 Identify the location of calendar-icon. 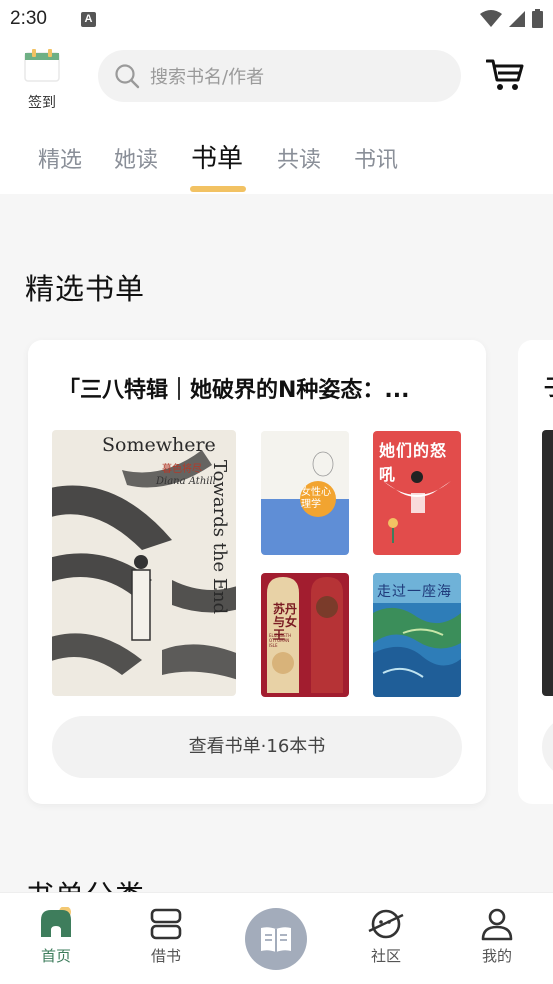
(42, 65).